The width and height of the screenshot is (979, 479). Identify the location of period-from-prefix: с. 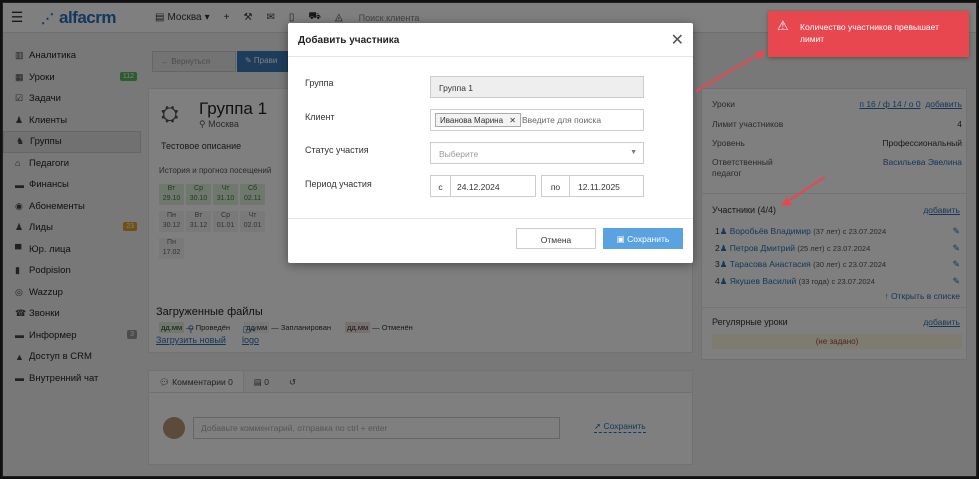
(441, 186).